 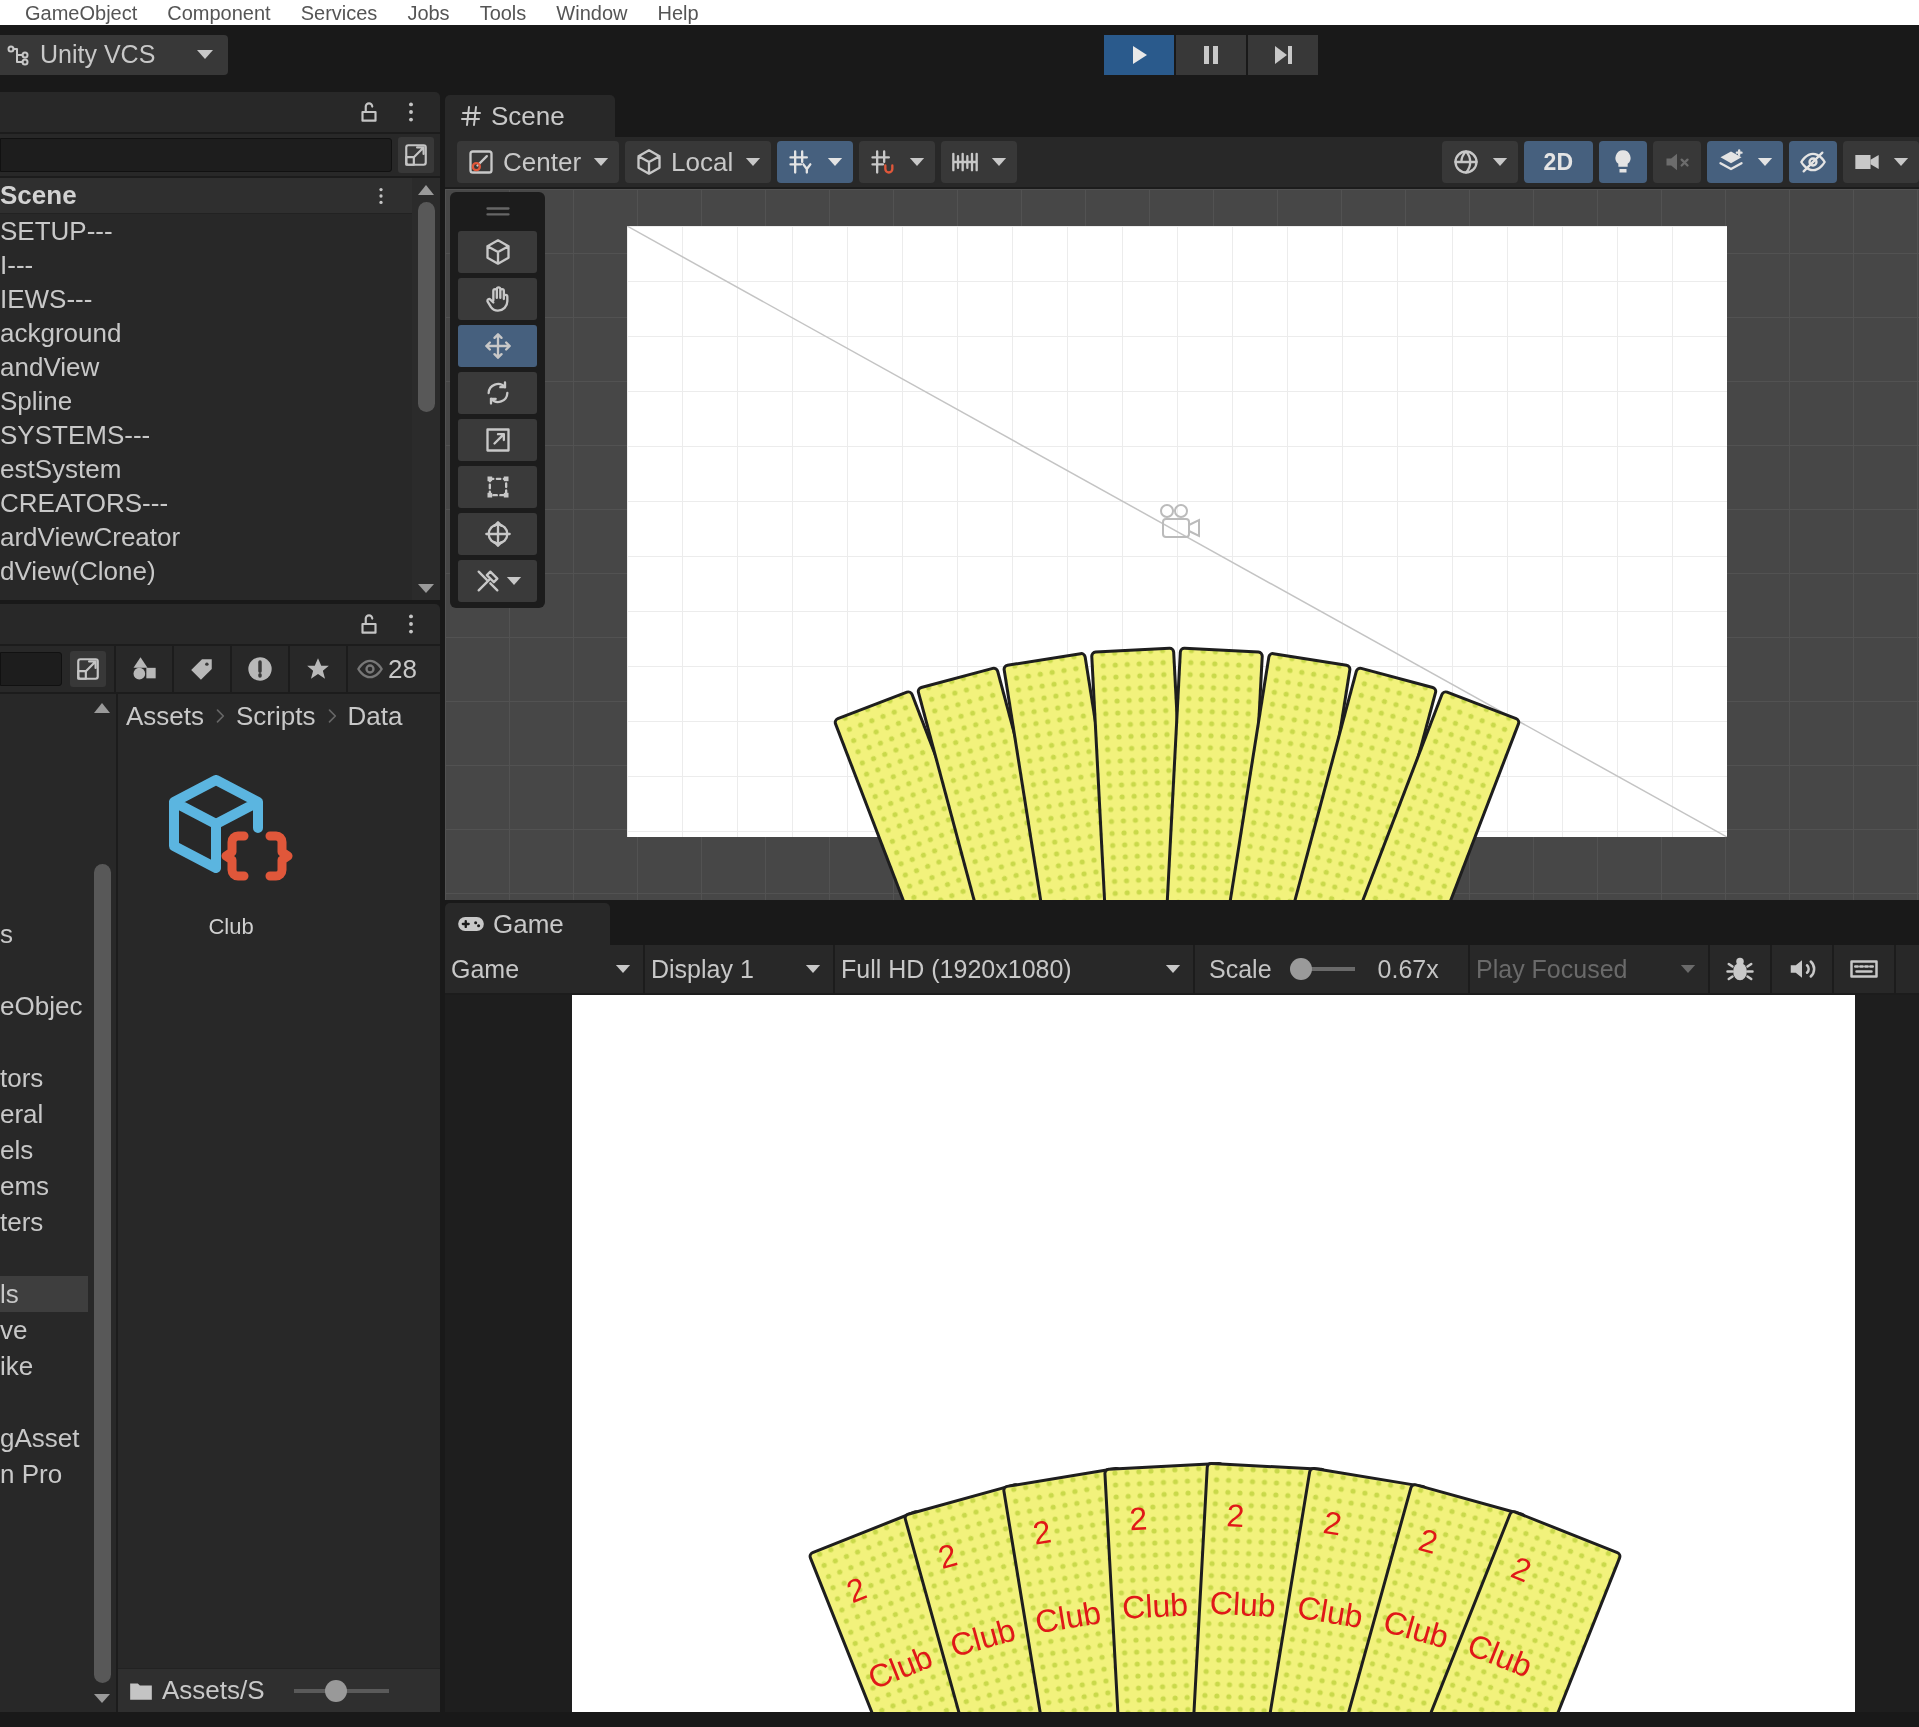 What do you see at coordinates (497, 581) in the screenshot?
I see `custom-tool-button` at bounding box center [497, 581].